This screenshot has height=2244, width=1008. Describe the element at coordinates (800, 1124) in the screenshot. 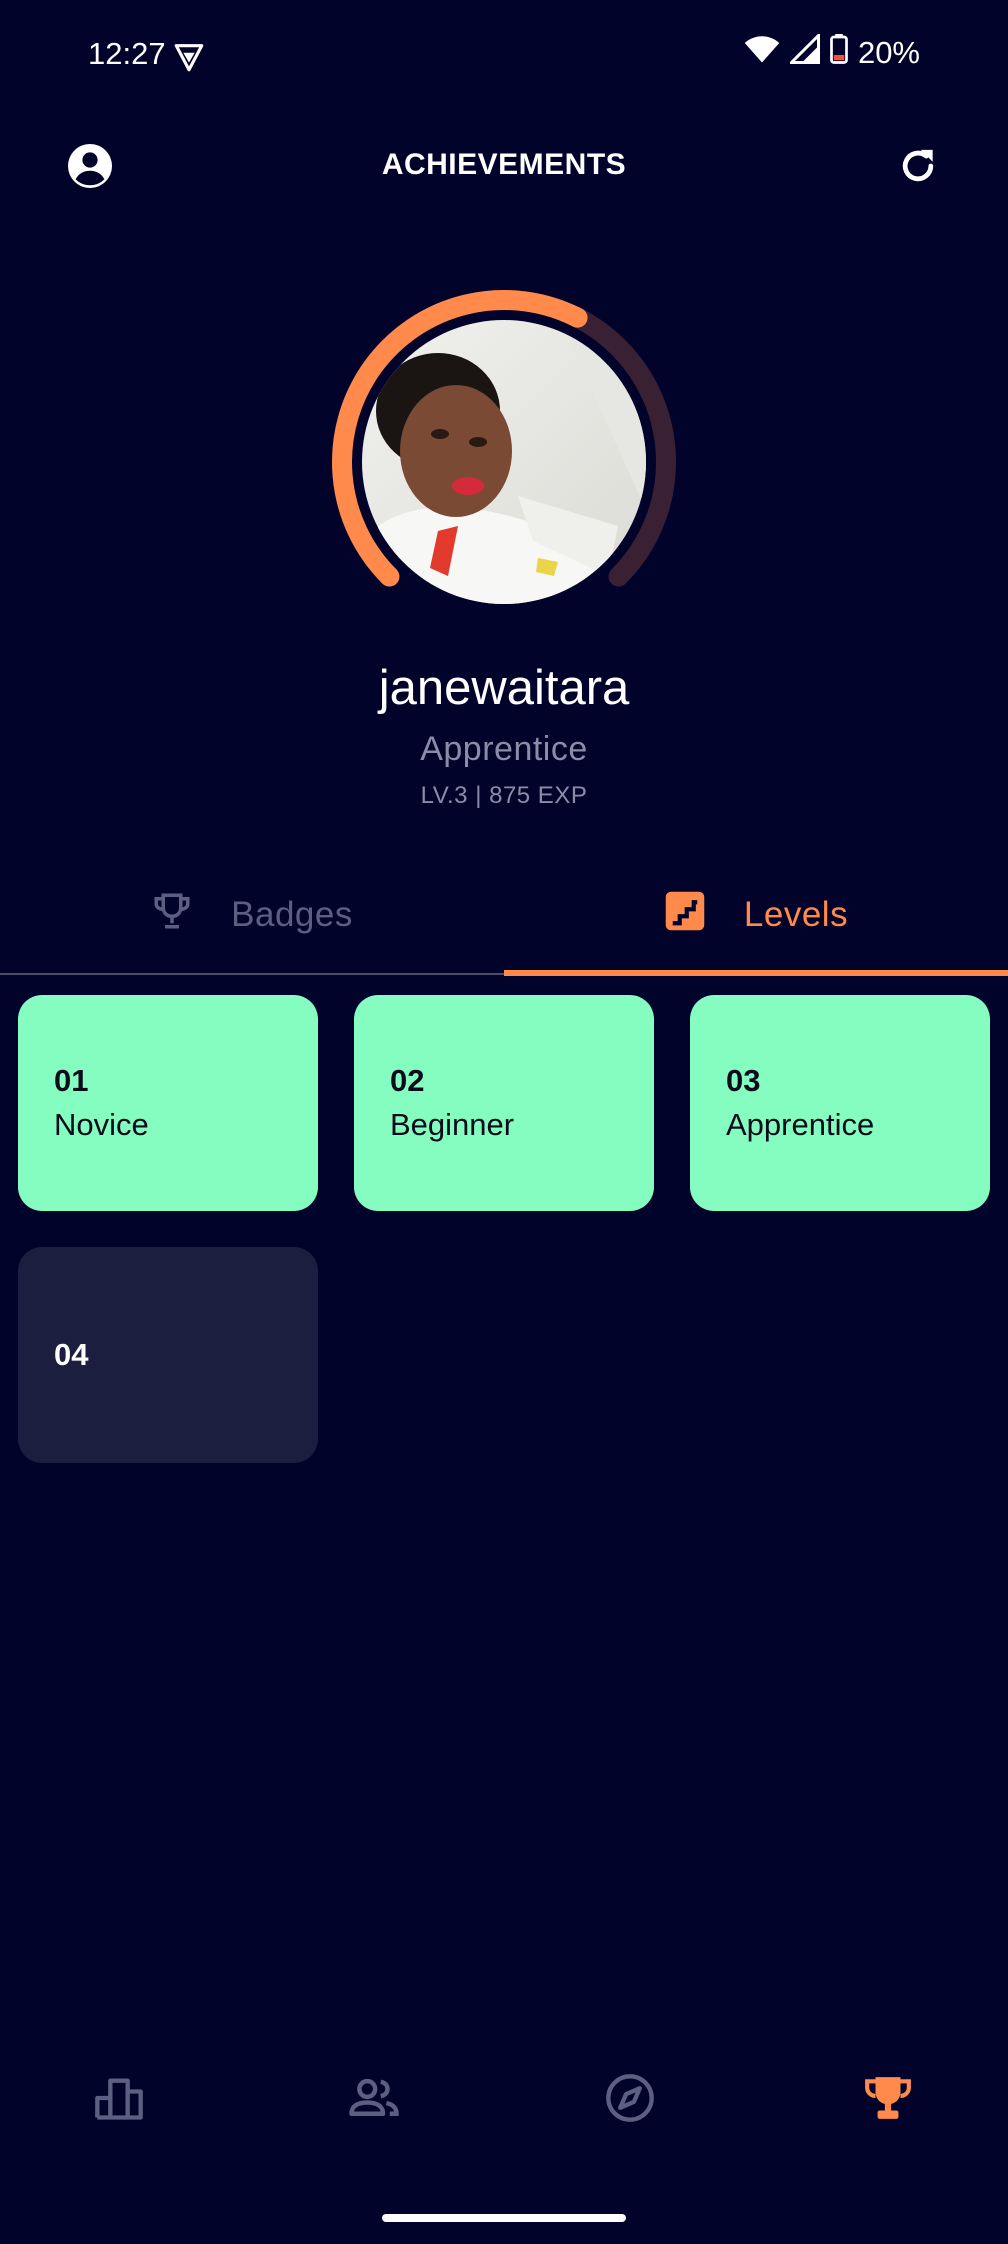

I see `level-name: Apprentice` at that location.